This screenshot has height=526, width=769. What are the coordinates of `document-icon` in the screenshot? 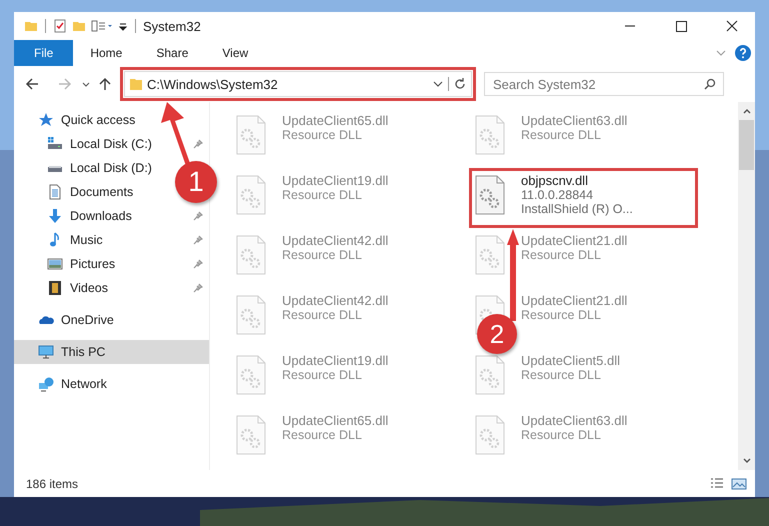 It's located at (55, 192).